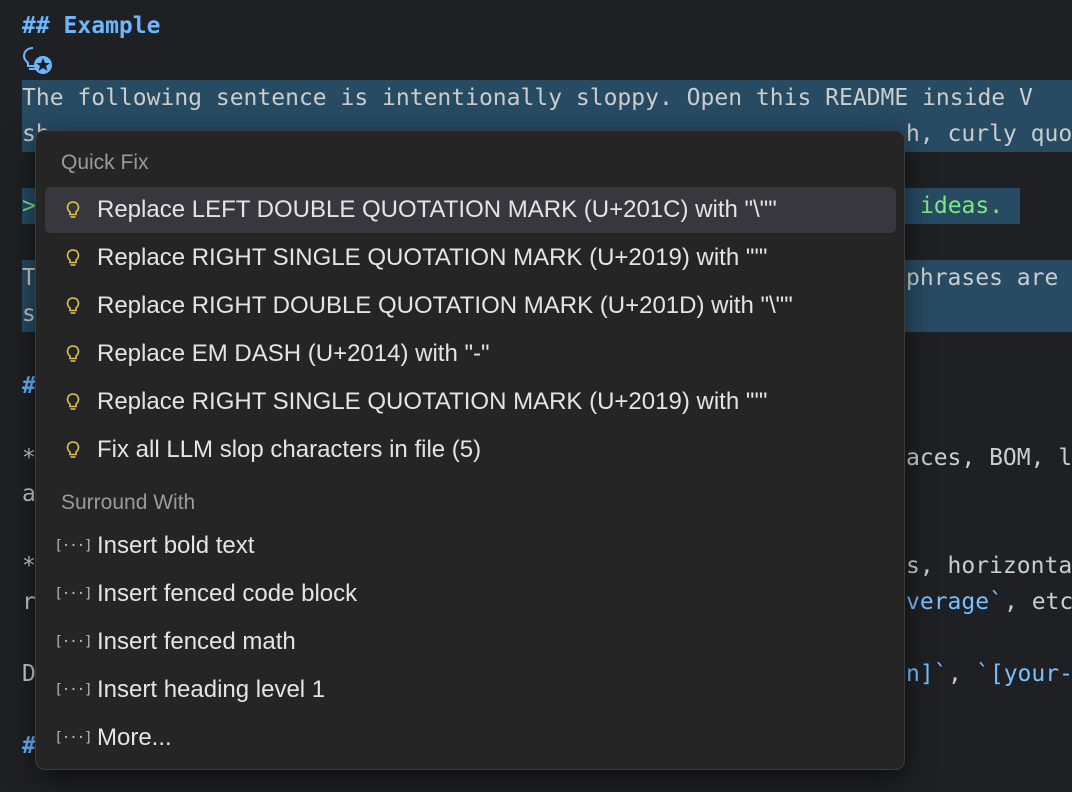  Describe the element at coordinates (989, 566) in the screenshot. I see `editor-line-9-end: s, horizonta` at that location.